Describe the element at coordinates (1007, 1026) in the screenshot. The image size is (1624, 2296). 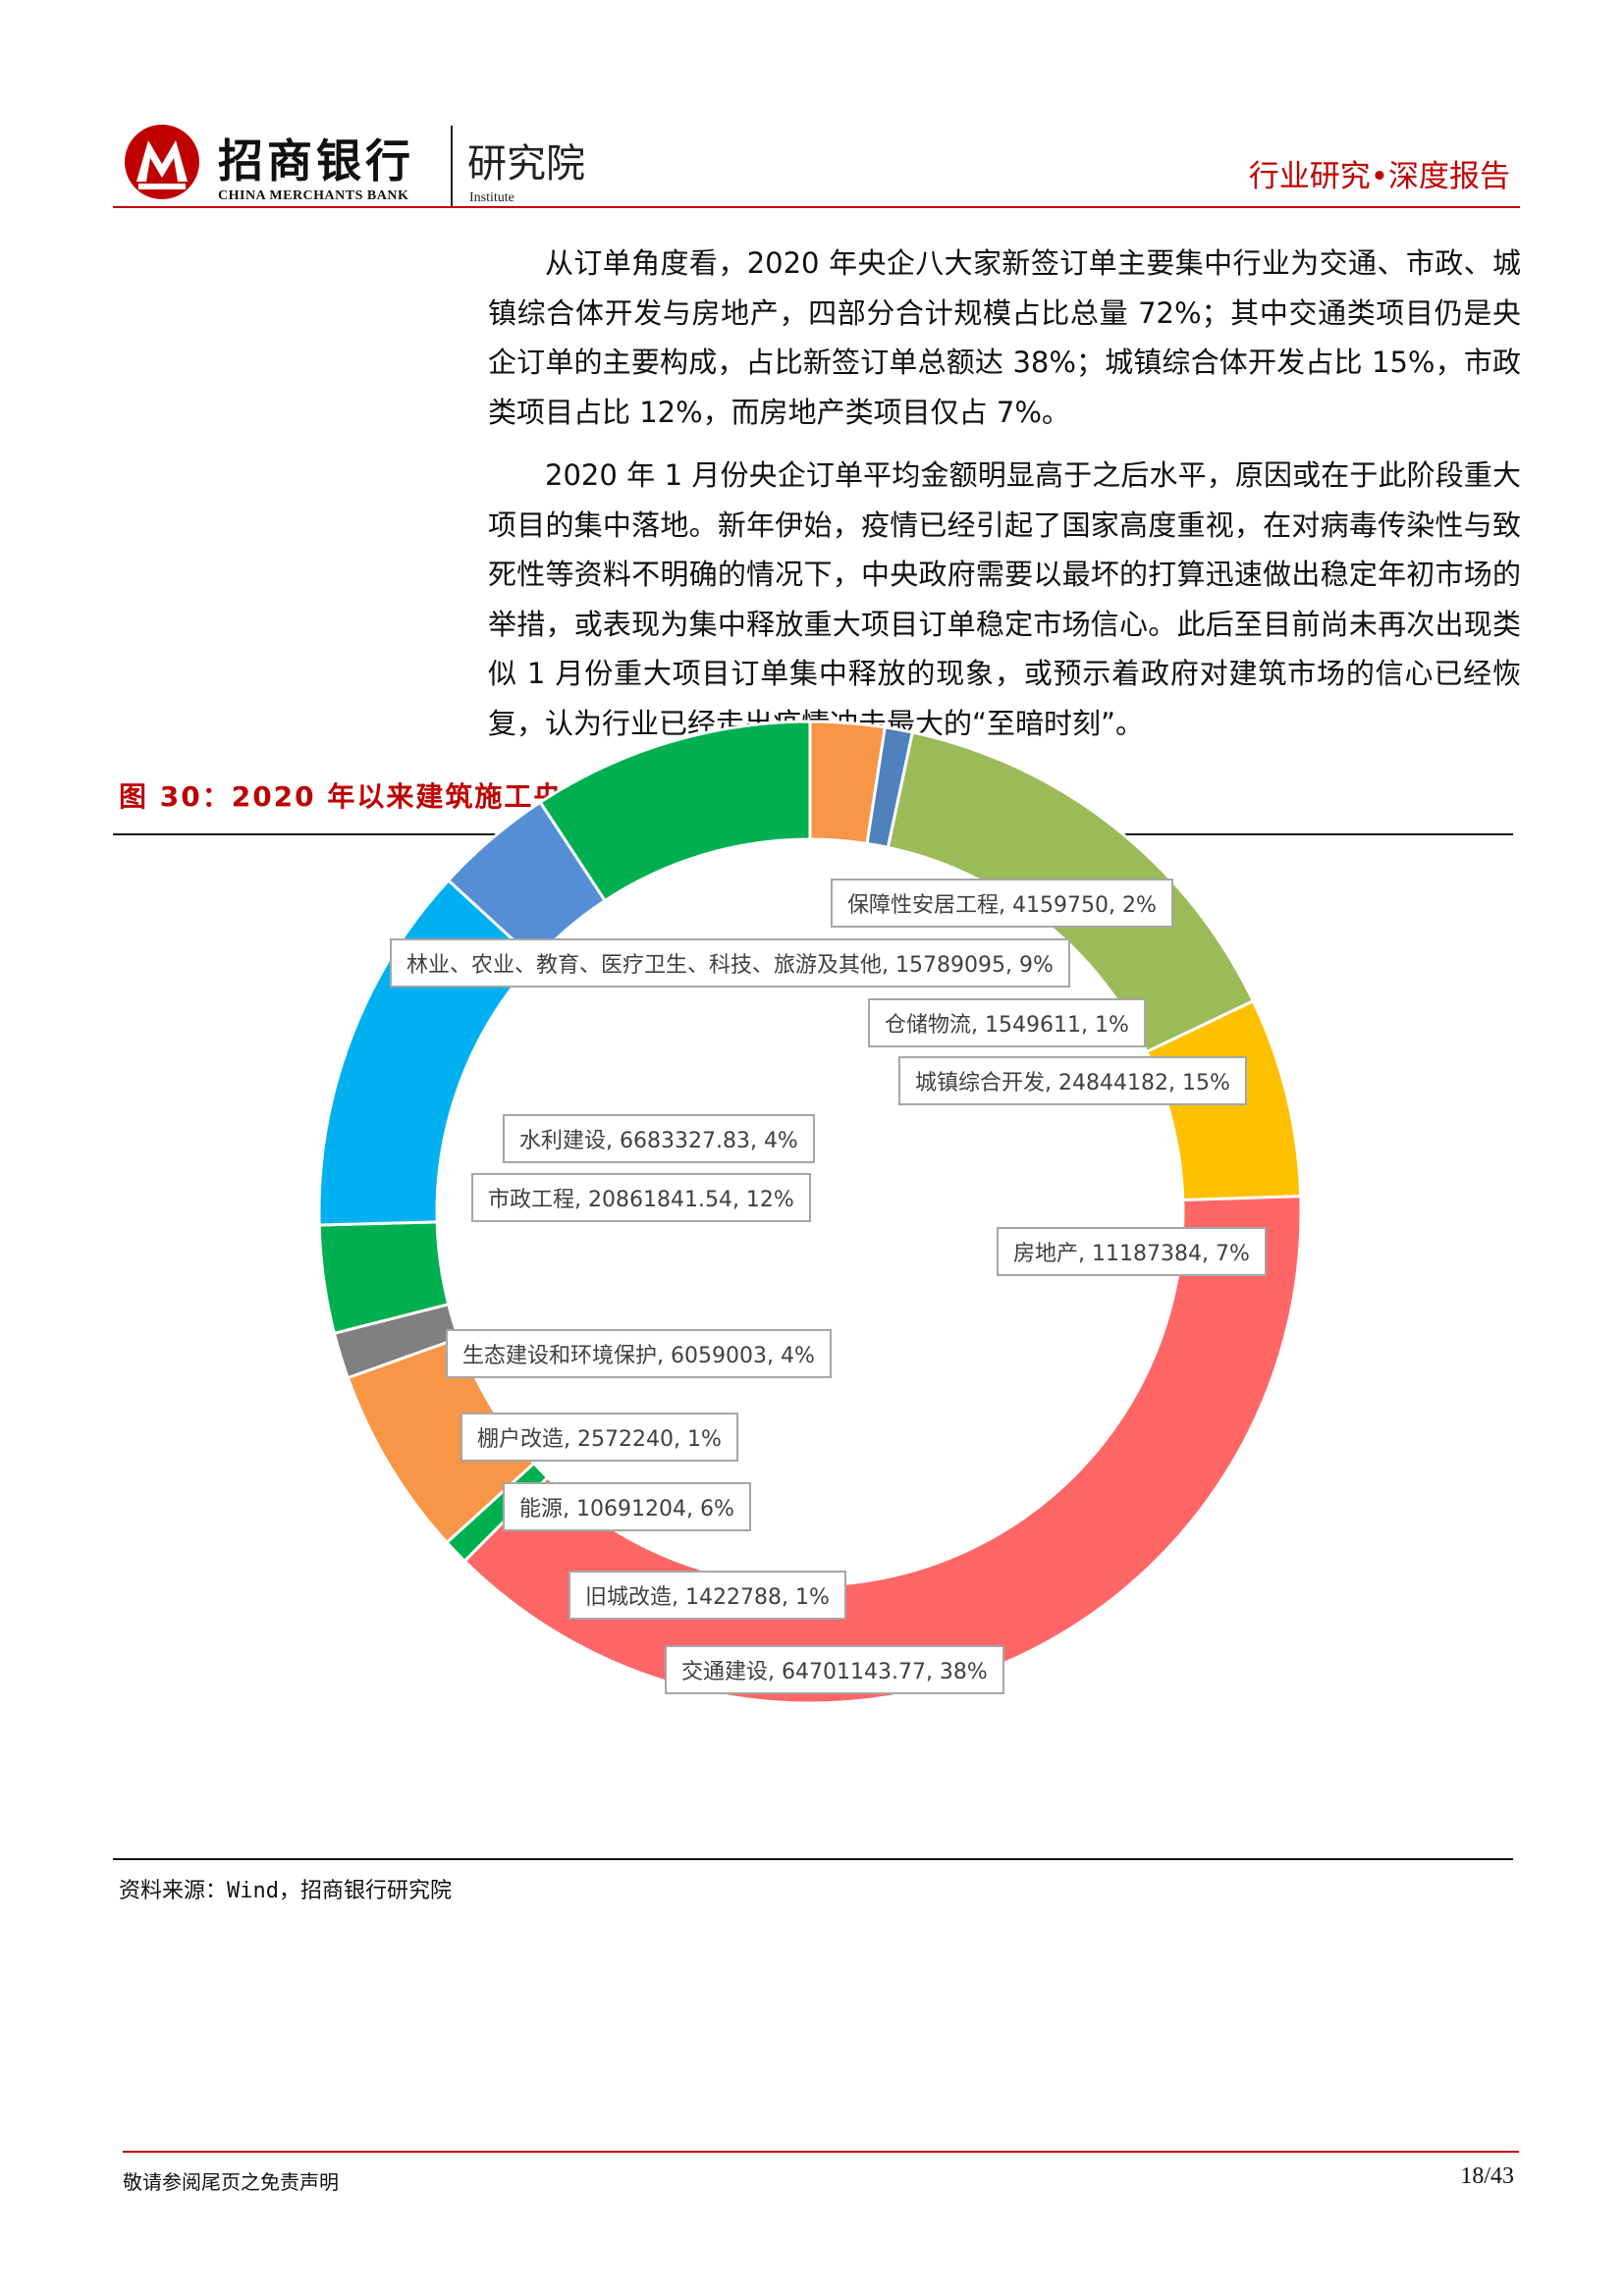
I see `data-label-text: 仓储物流, 1549611, 1%` at that location.